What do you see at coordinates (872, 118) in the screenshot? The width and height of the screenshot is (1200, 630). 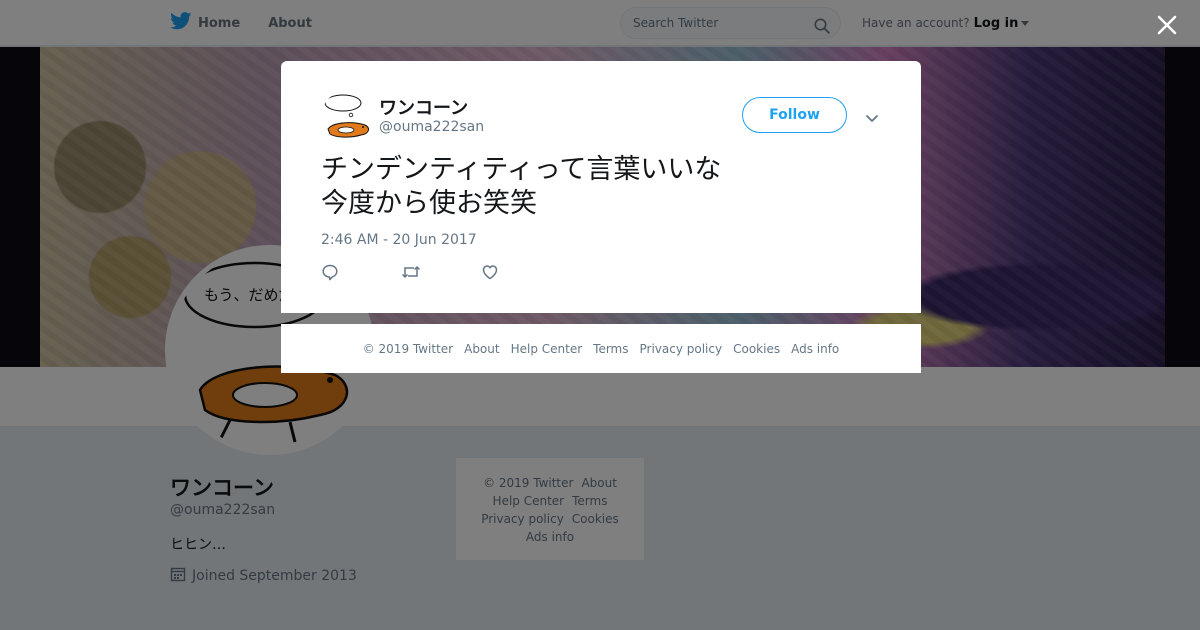 I see `chevron-down-icon` at bounding box center [872, 118].